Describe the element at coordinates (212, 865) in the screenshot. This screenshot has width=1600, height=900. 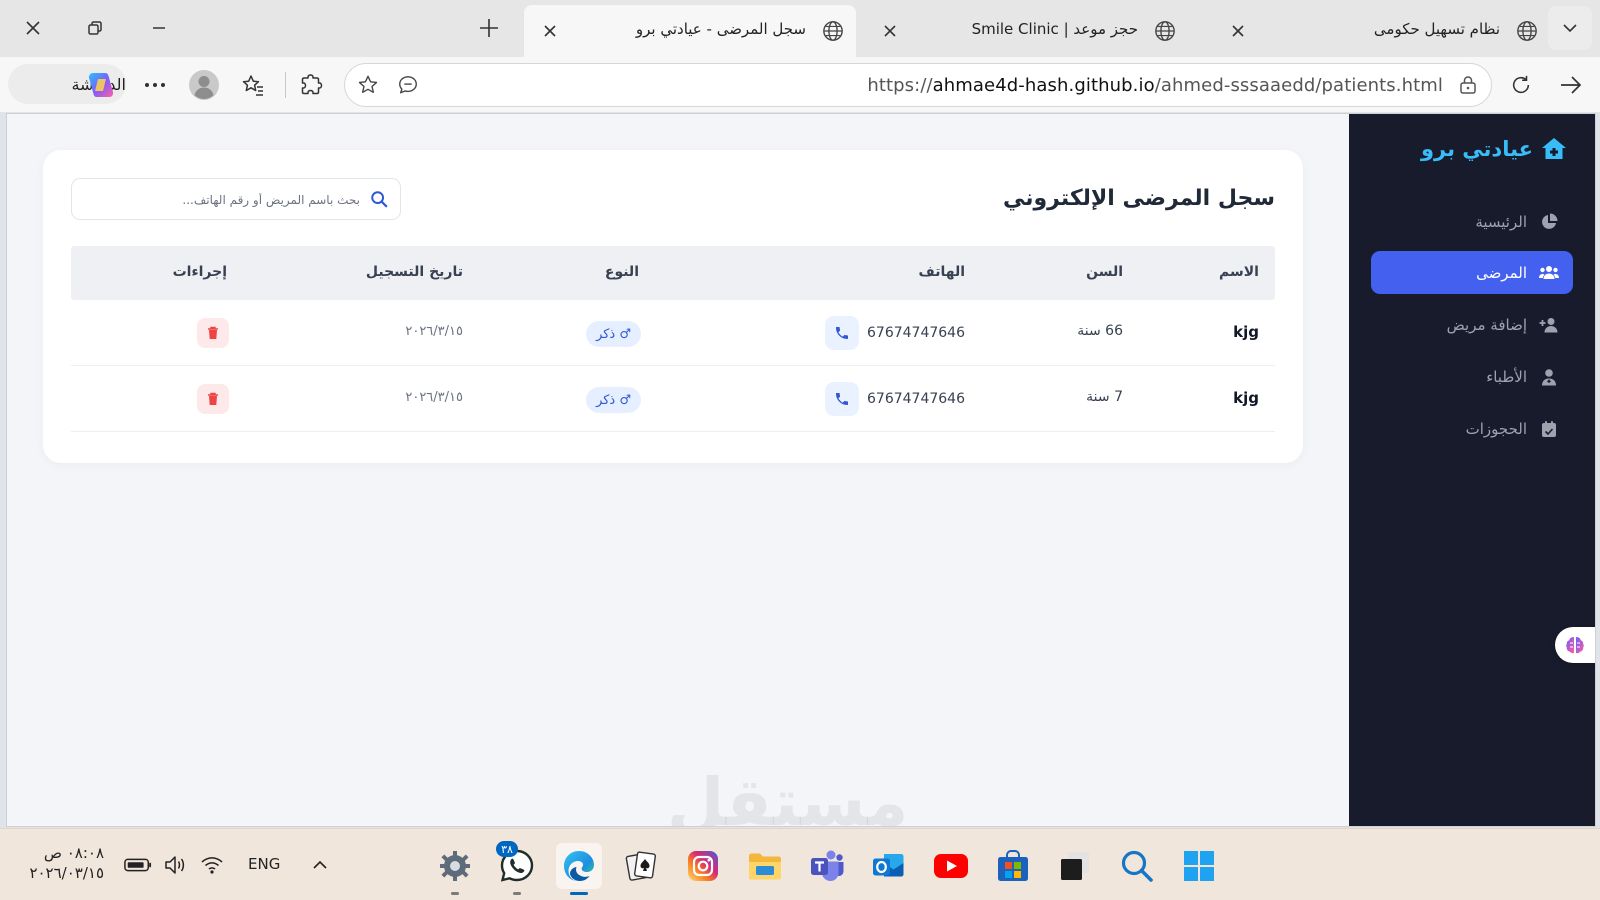
I see `wifi-icon` at that location.